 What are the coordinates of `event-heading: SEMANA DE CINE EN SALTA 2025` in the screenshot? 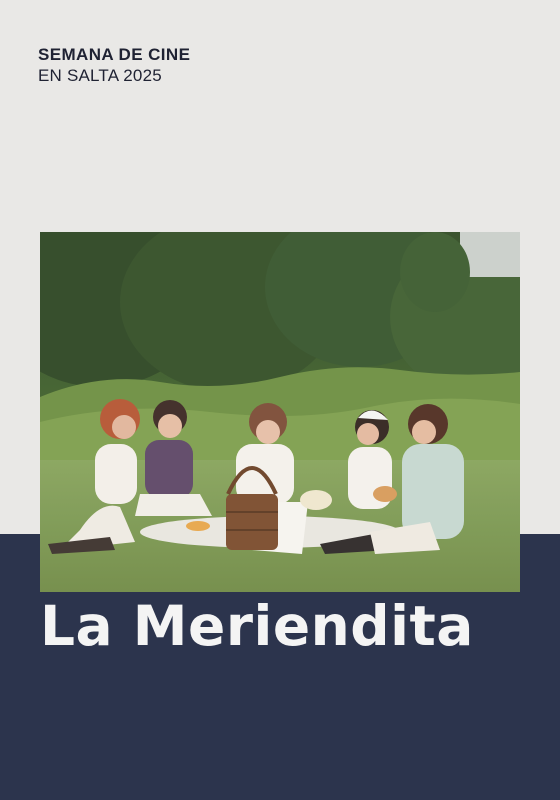 It's located at (114, 65).